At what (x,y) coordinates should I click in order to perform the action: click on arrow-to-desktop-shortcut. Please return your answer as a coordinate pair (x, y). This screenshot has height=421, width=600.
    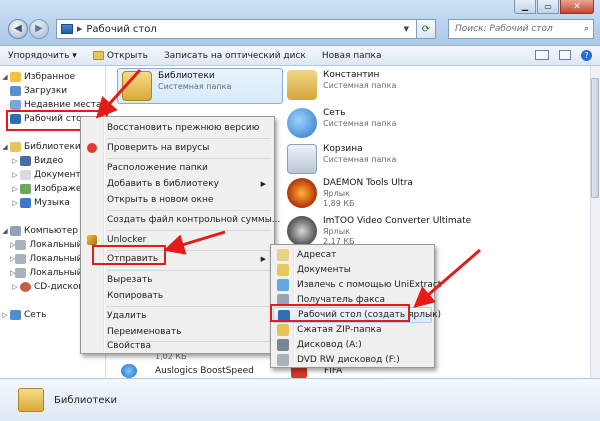
    Looking at the image, I should click on (447, 278).